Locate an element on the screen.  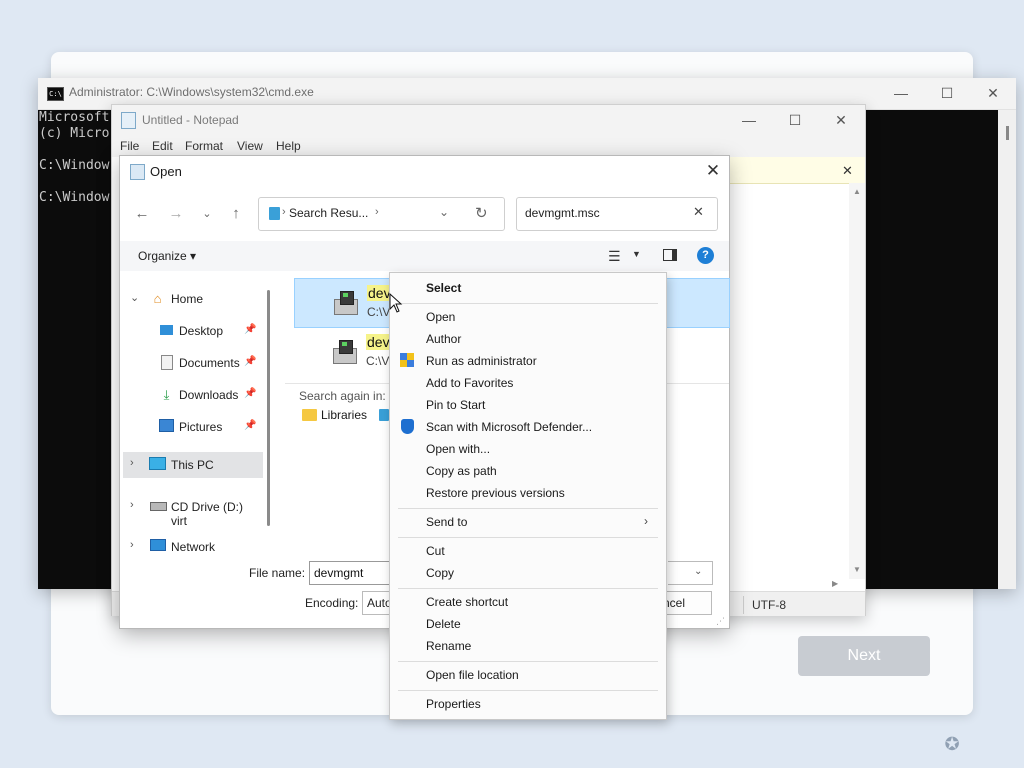
nav-scrollbar is located at coordinates (268, 408).